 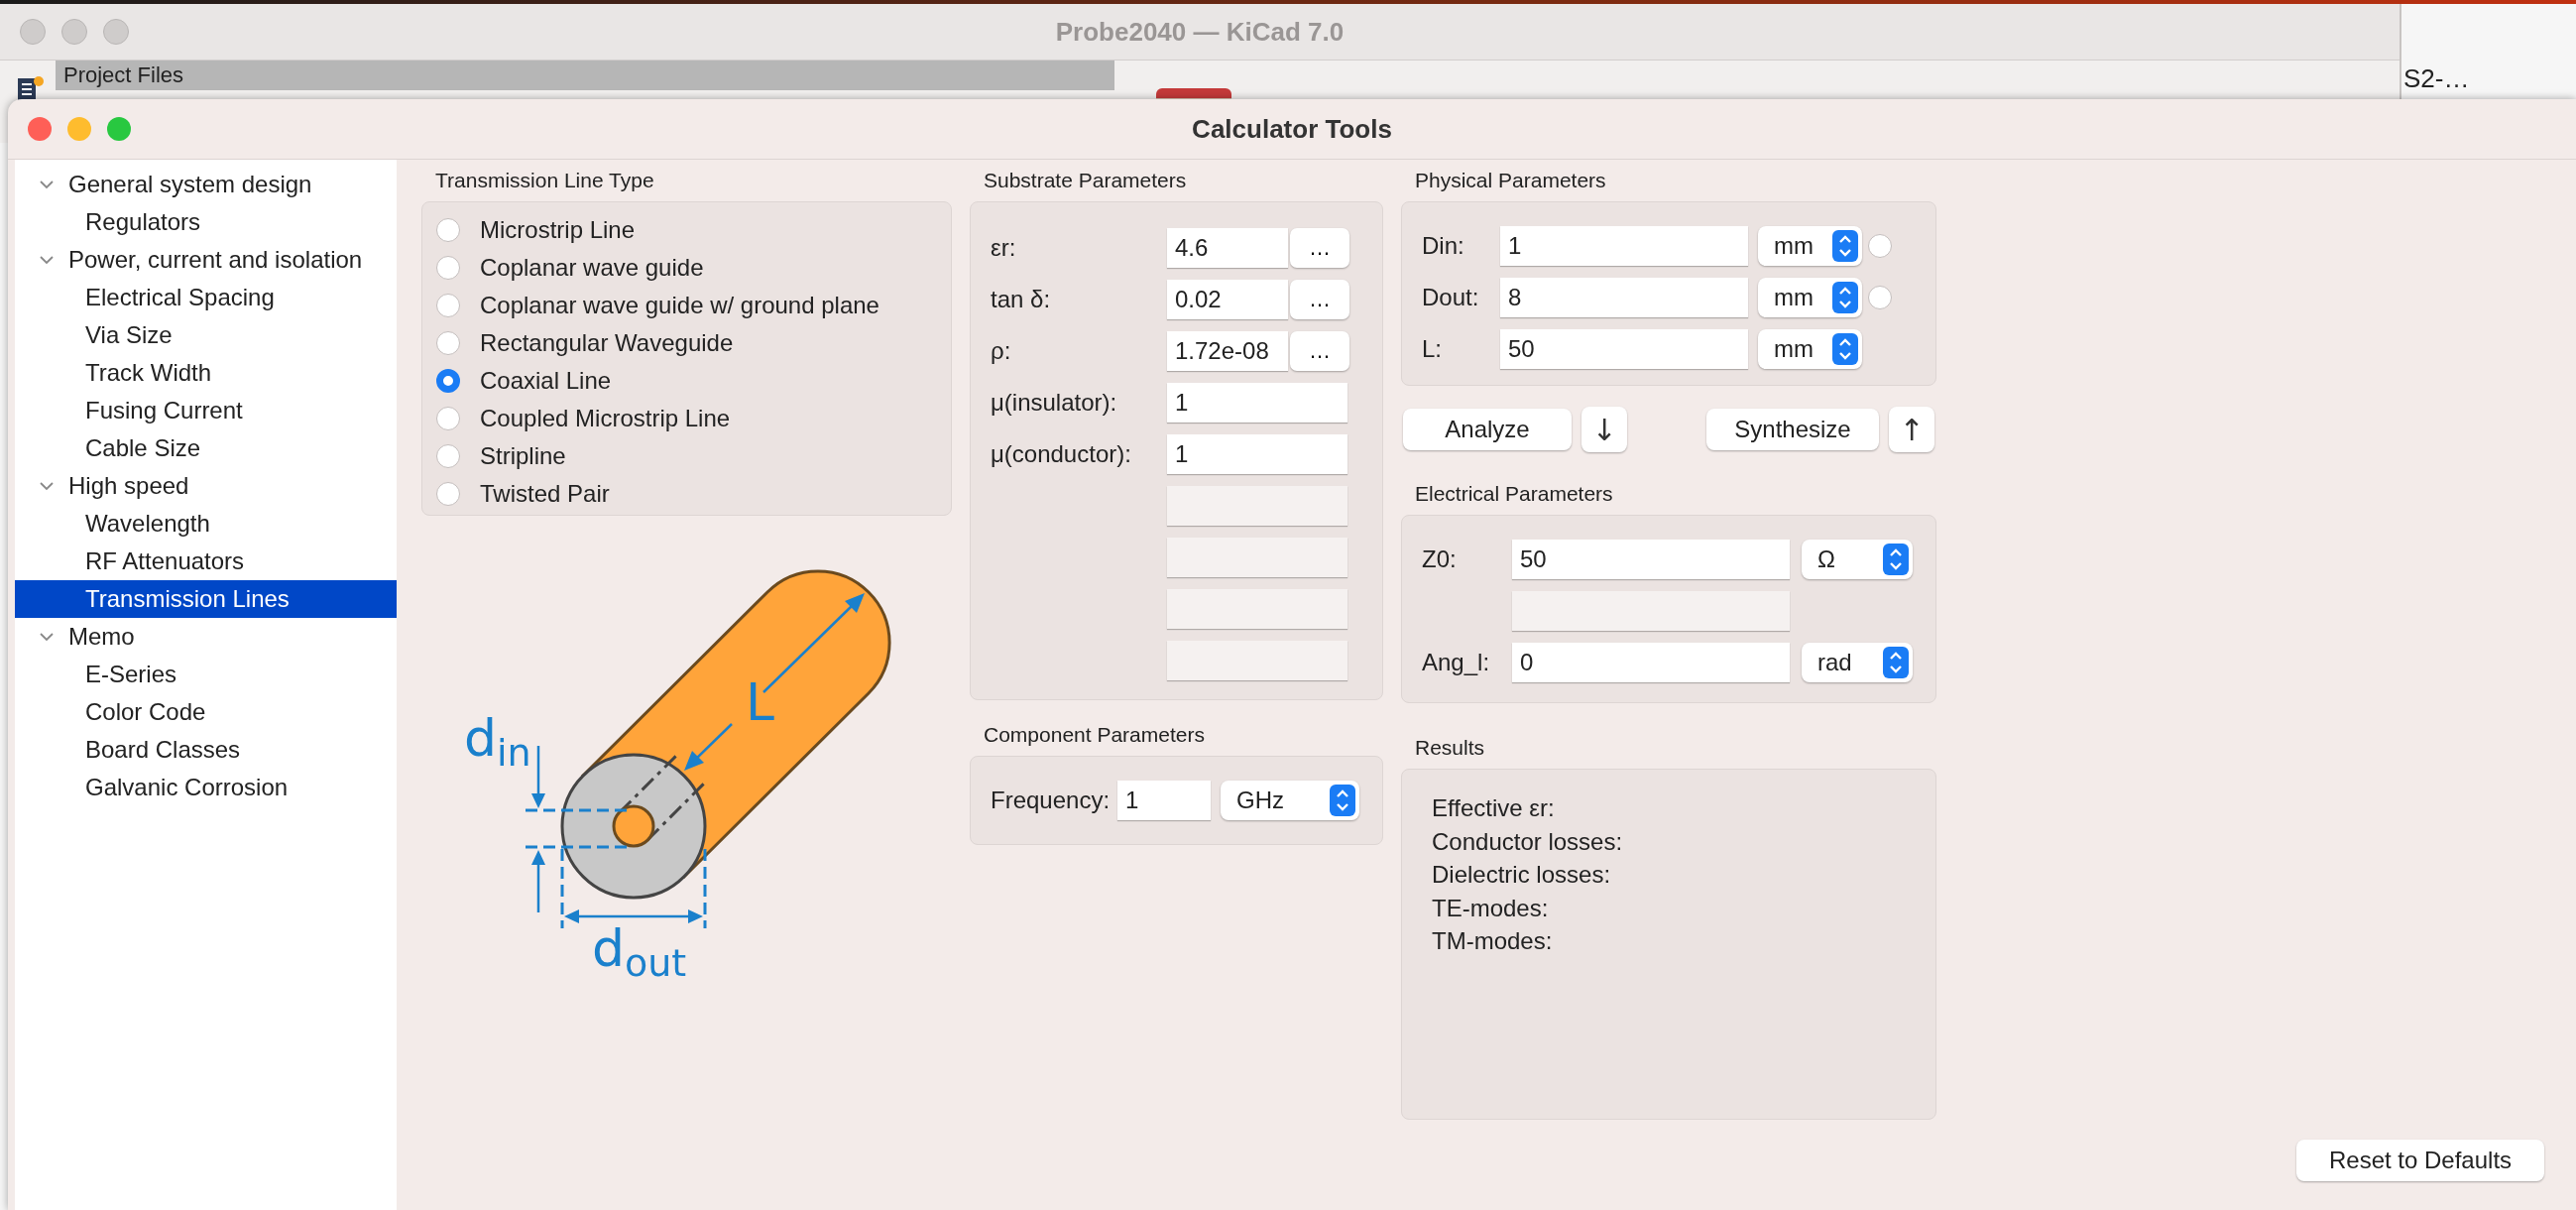 I want to click on input-field: 1.72e-08, so click(x=1227, y=351).